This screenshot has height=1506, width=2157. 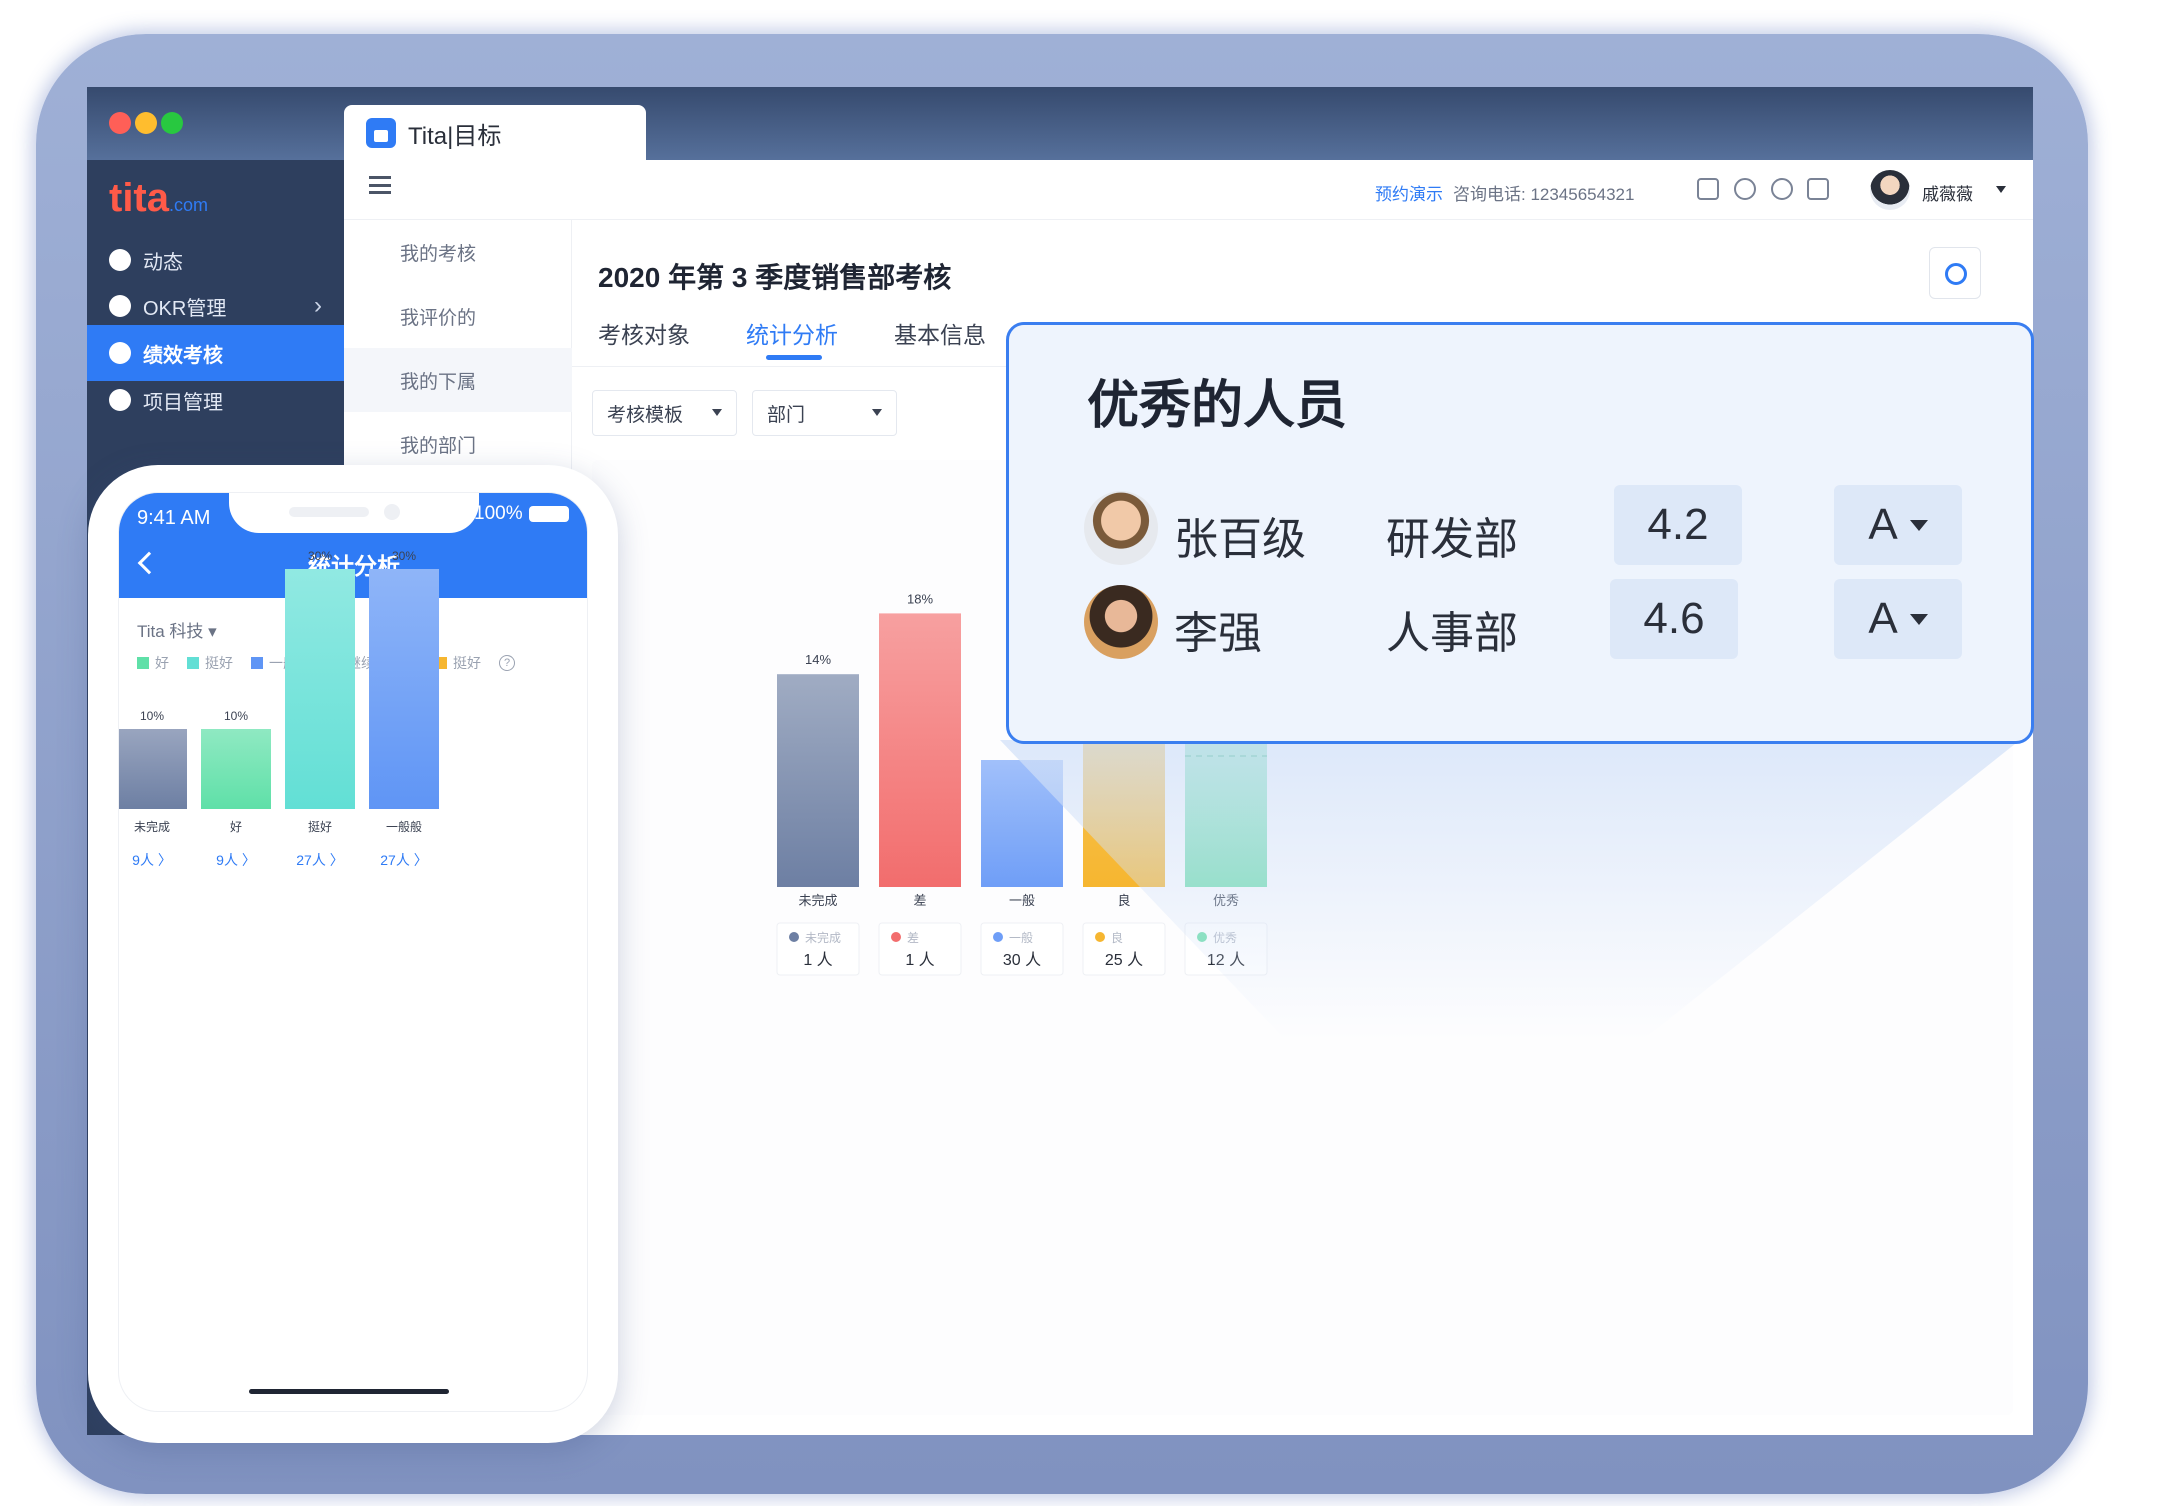 What do you see at coordinates (1217, 406) in the screenshot?
I see `popup-title: 优秀的人员` at bounding box center [1217, 406].